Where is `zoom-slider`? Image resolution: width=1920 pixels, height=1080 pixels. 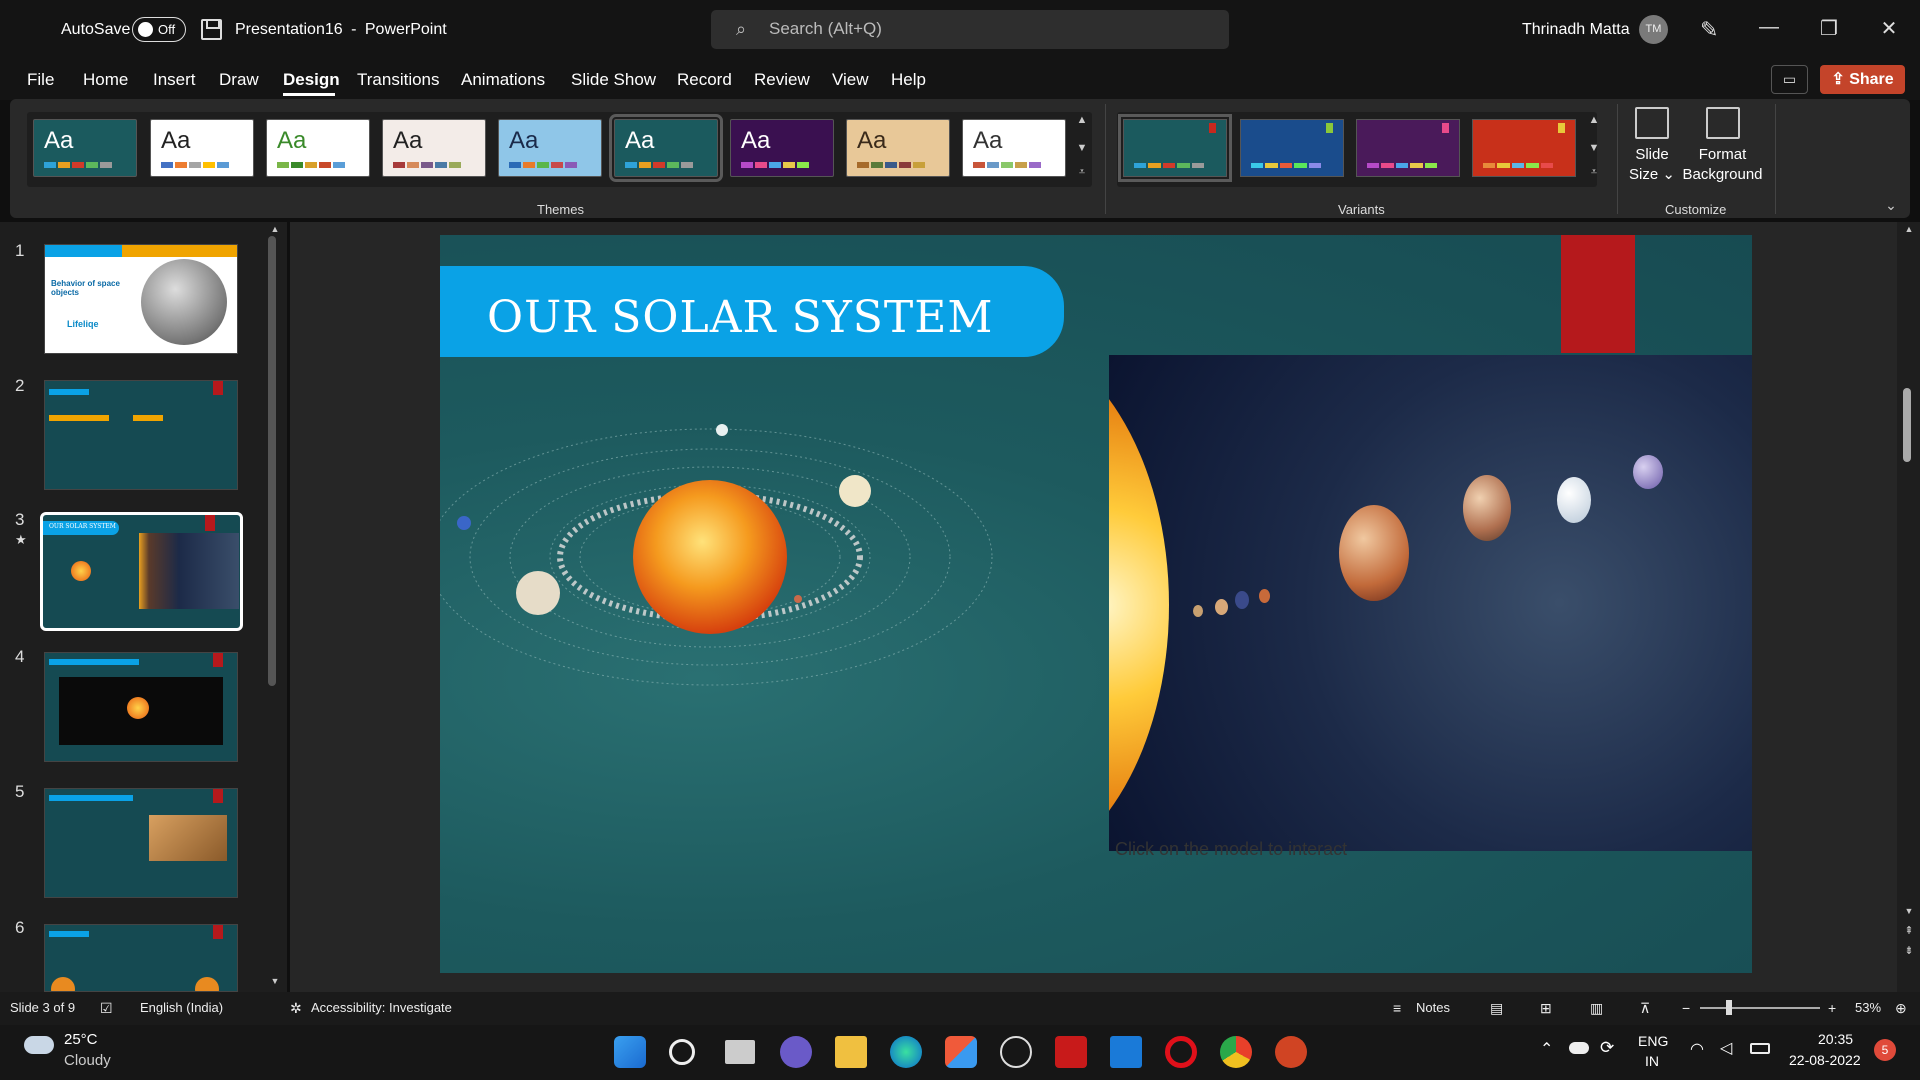
zoom-slider is located at coordinates (1760, 1008).